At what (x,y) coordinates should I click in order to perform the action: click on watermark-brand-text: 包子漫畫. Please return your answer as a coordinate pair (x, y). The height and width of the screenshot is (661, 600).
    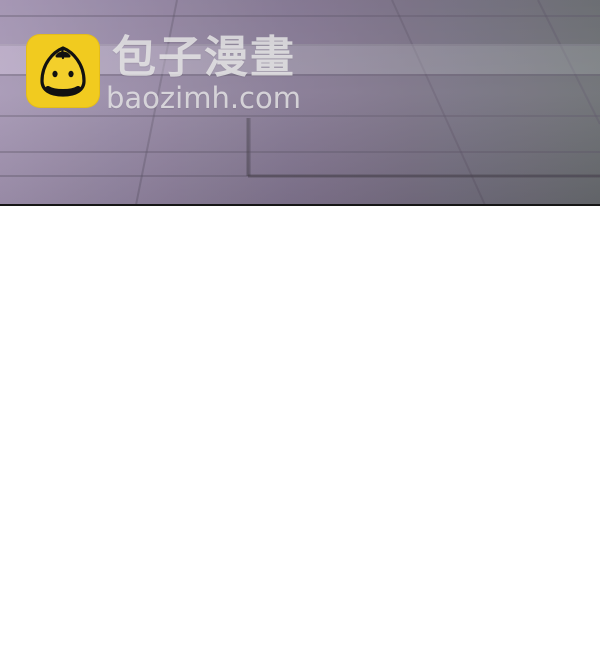
    Looking at the image, I should click on (204, 57).